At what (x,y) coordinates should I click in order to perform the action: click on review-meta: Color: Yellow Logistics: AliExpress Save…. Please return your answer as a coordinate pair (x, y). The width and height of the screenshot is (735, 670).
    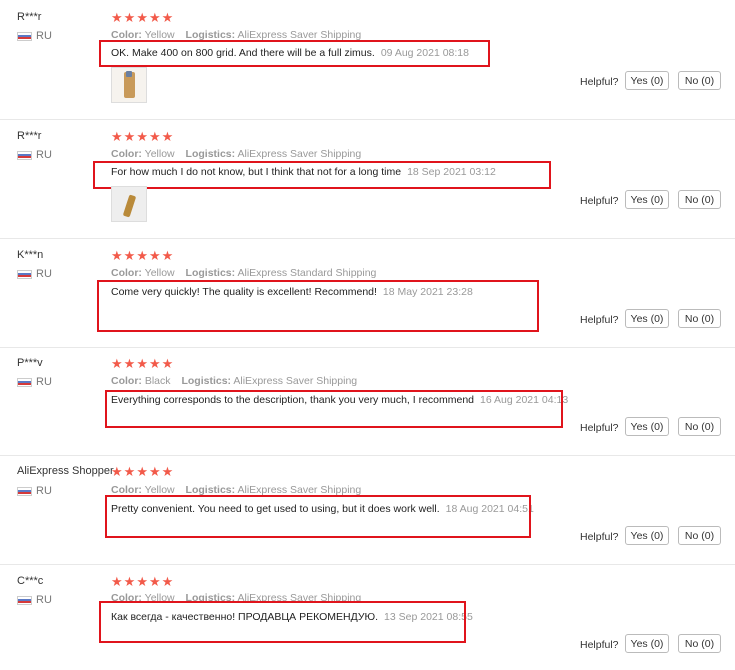
    Looking at the image, I should click on (236, 154).